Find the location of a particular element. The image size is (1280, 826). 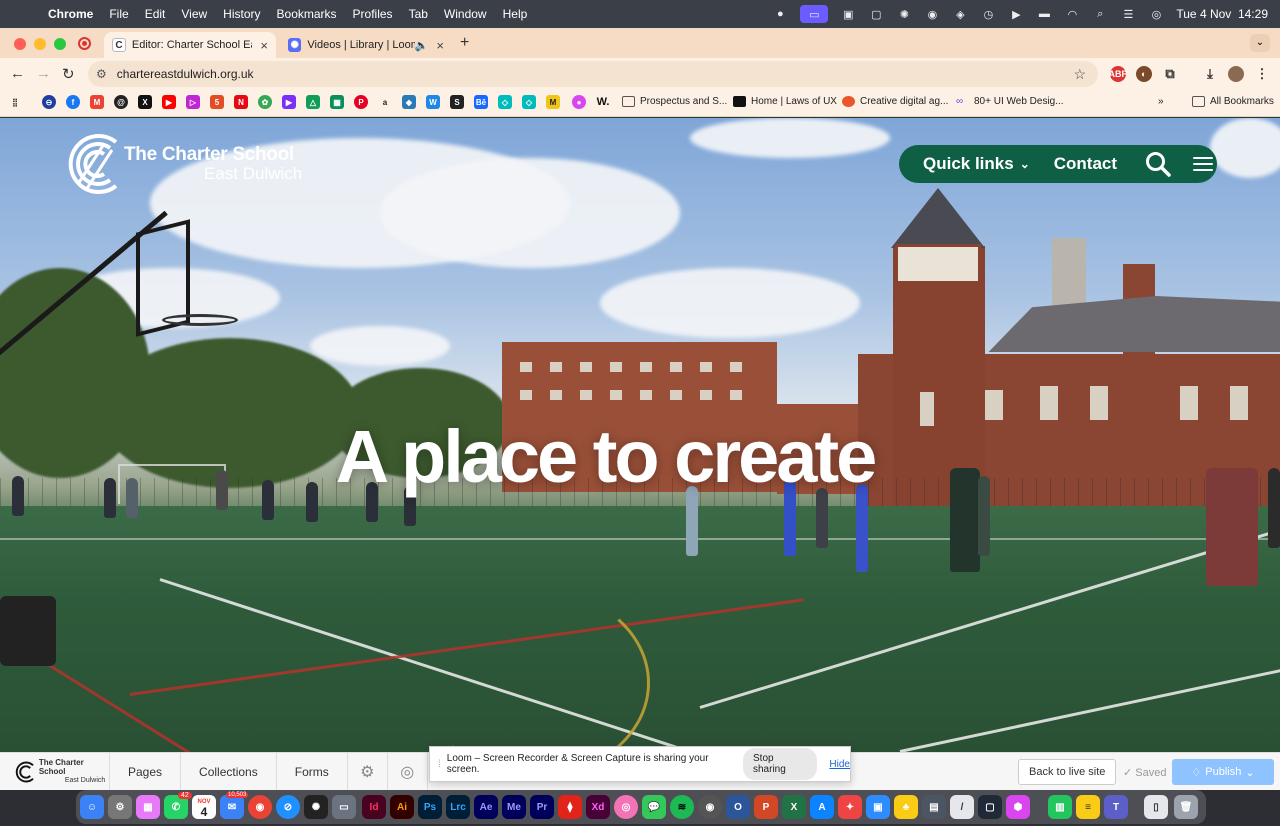

bookmark-star-icon: ☆ is located at coordinates (1079, 74).